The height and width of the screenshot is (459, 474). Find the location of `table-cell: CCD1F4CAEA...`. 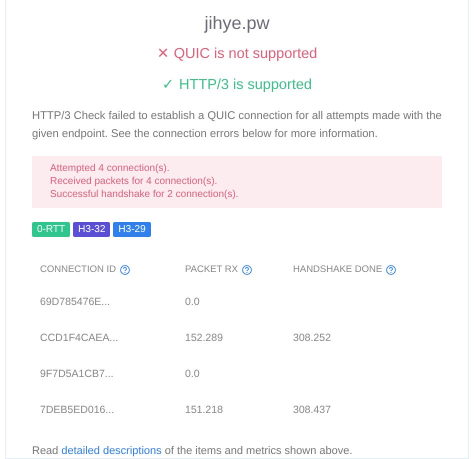

table-cell: CCD1F4CAEA... is located at coordinates (79, 338).